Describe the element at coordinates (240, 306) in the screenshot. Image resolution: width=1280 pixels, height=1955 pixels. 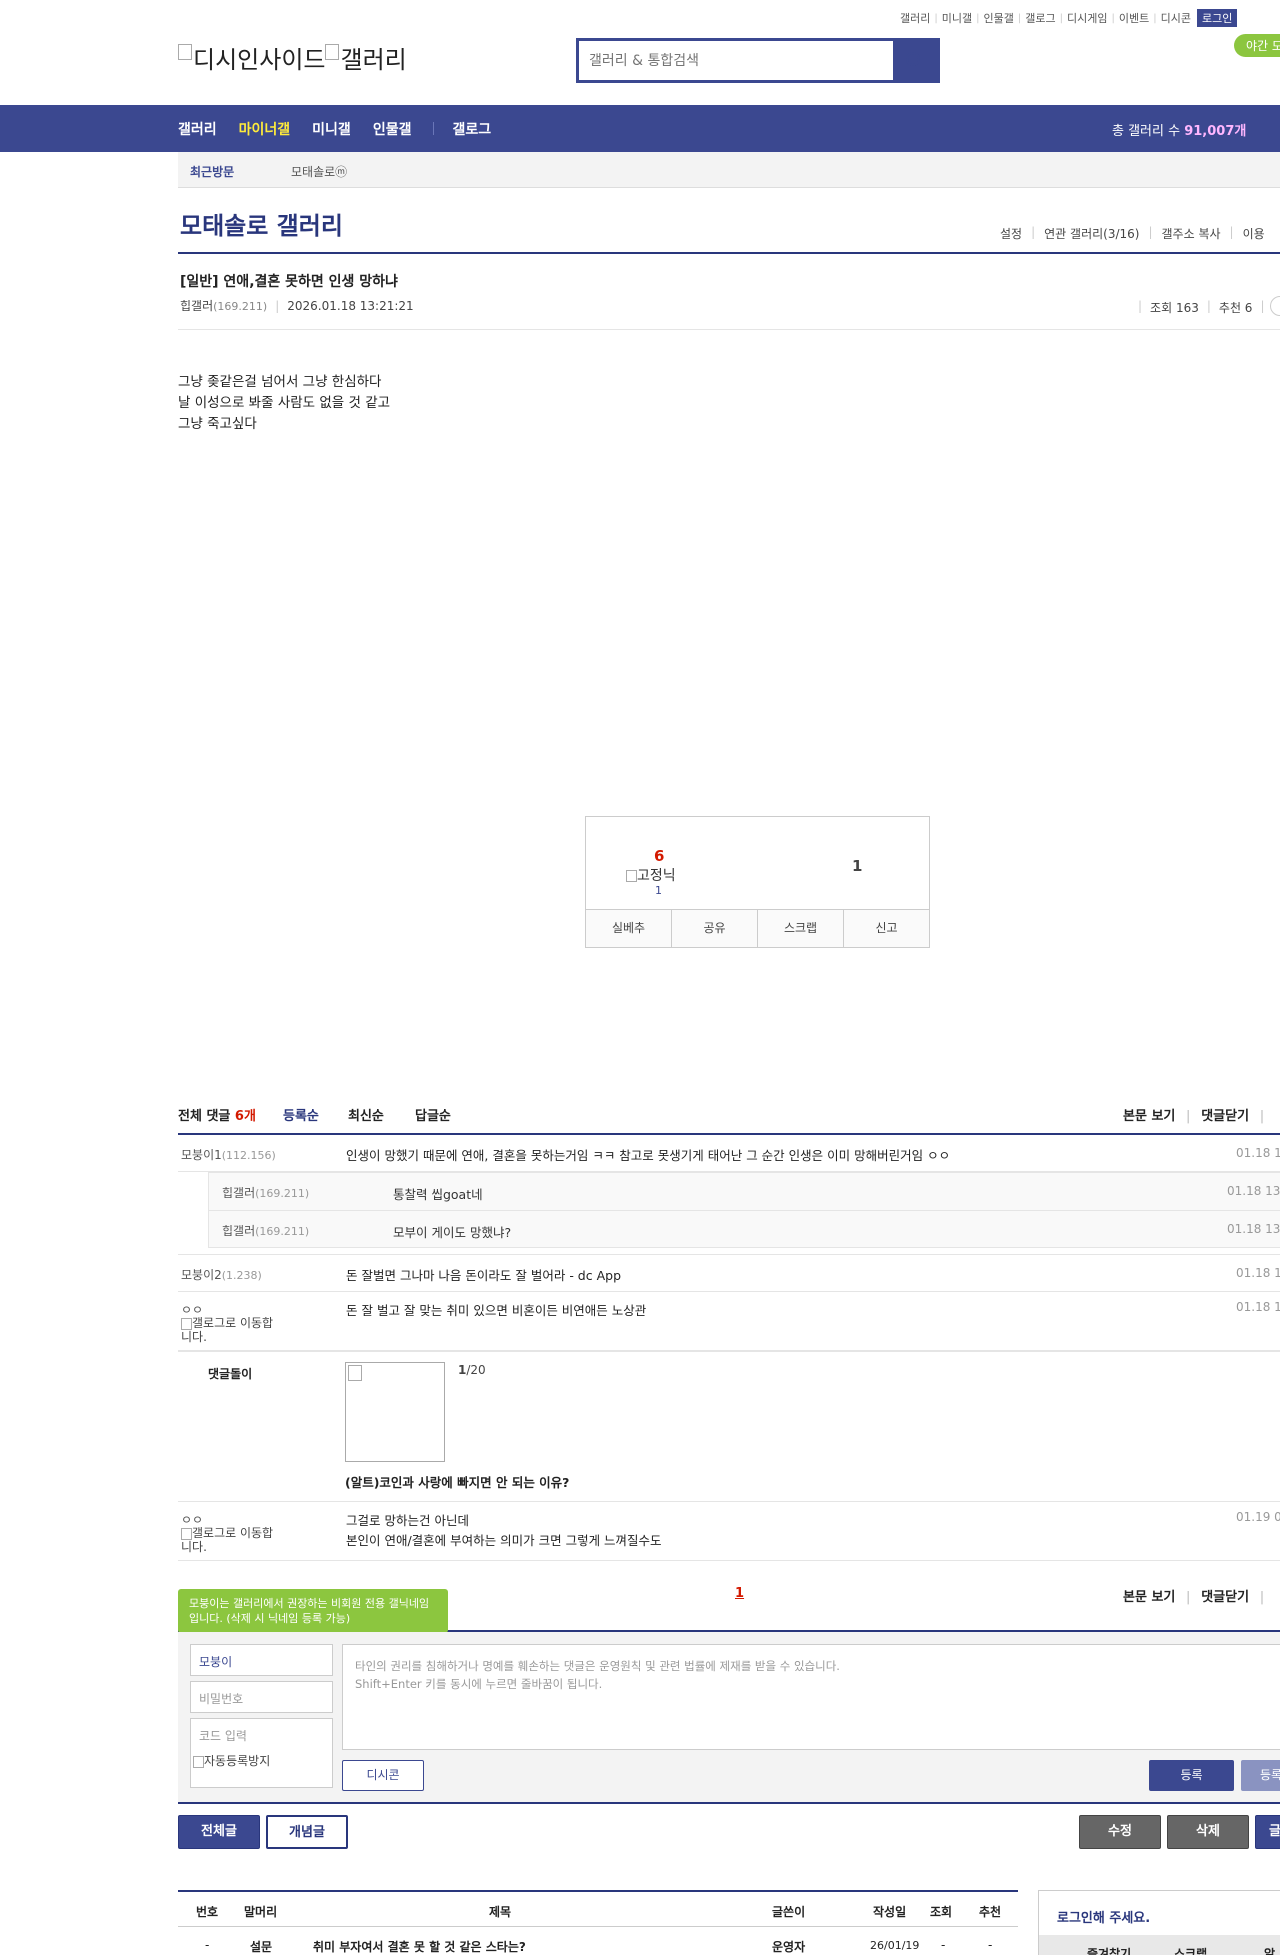
I see `post-author-ip: (169.211)` at that location.